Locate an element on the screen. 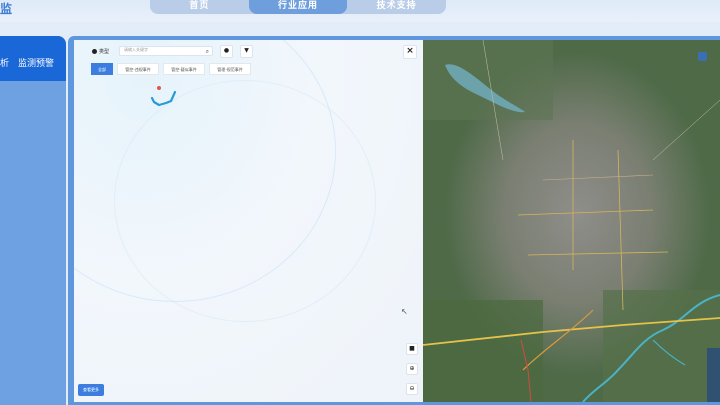  track-path is located at coordinates (163, 96).